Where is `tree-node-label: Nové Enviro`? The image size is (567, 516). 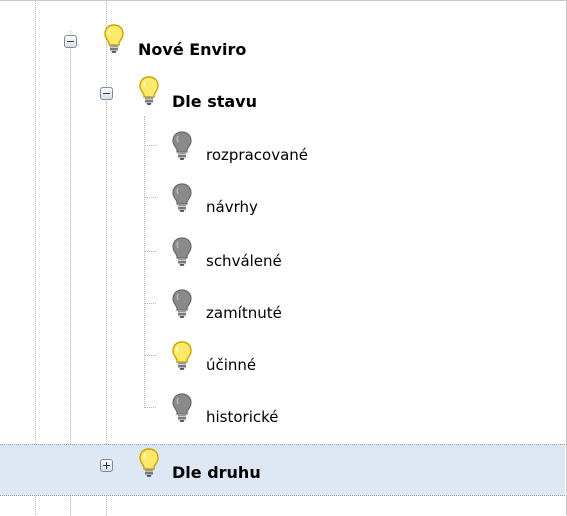 tree-node-label: Nové Enviro is located at coordinates (192, 49).